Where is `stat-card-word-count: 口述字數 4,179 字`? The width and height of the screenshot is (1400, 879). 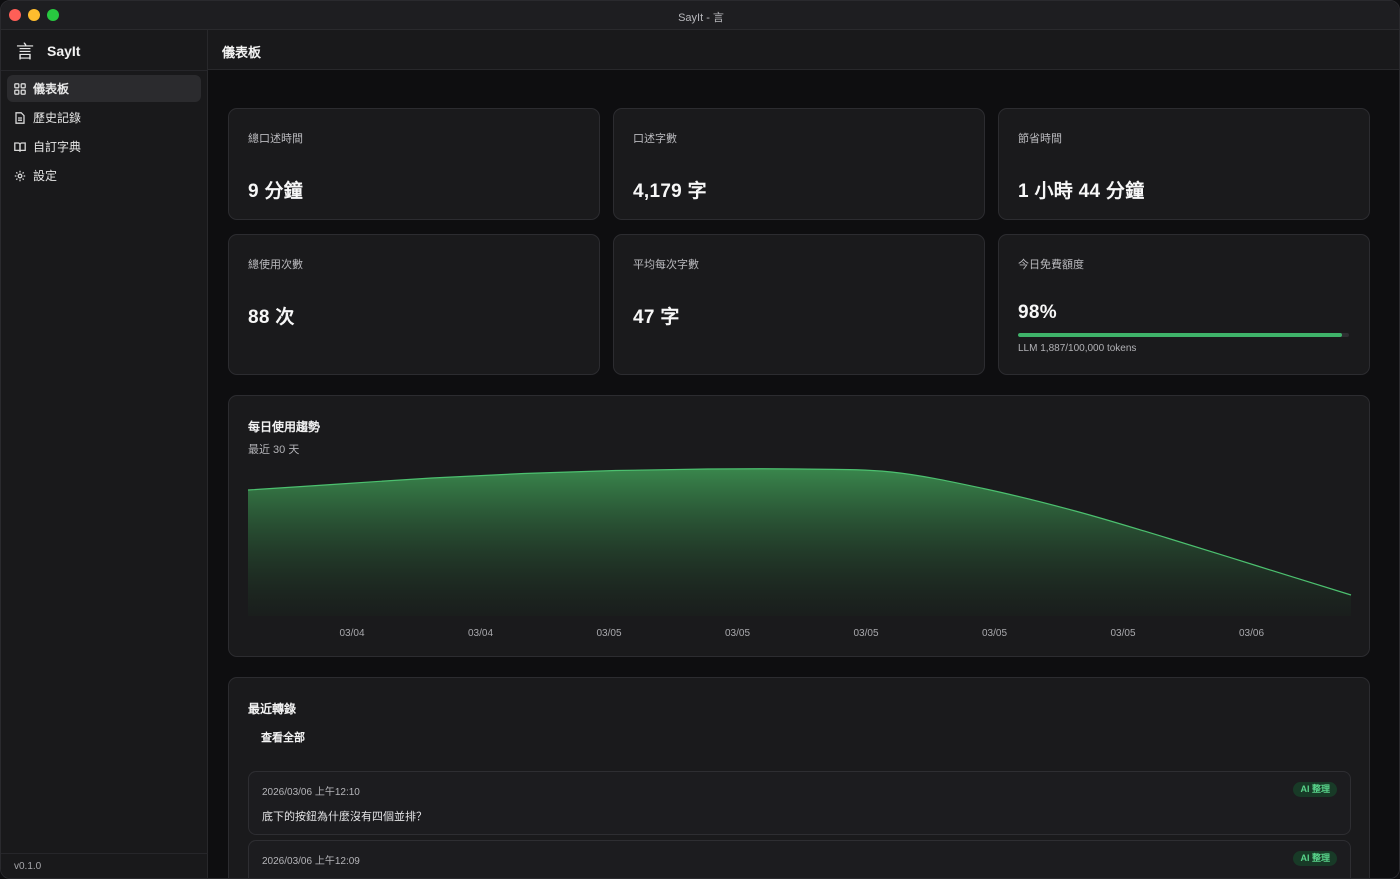
stat-card-word-count: 口述字數 4,179 字 is located at coordinates (799, 164).